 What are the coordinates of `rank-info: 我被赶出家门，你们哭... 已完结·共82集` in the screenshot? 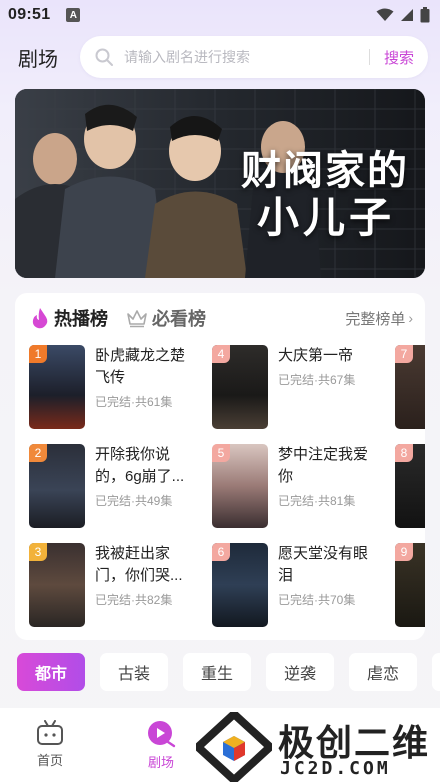 It's located at (145, 585).